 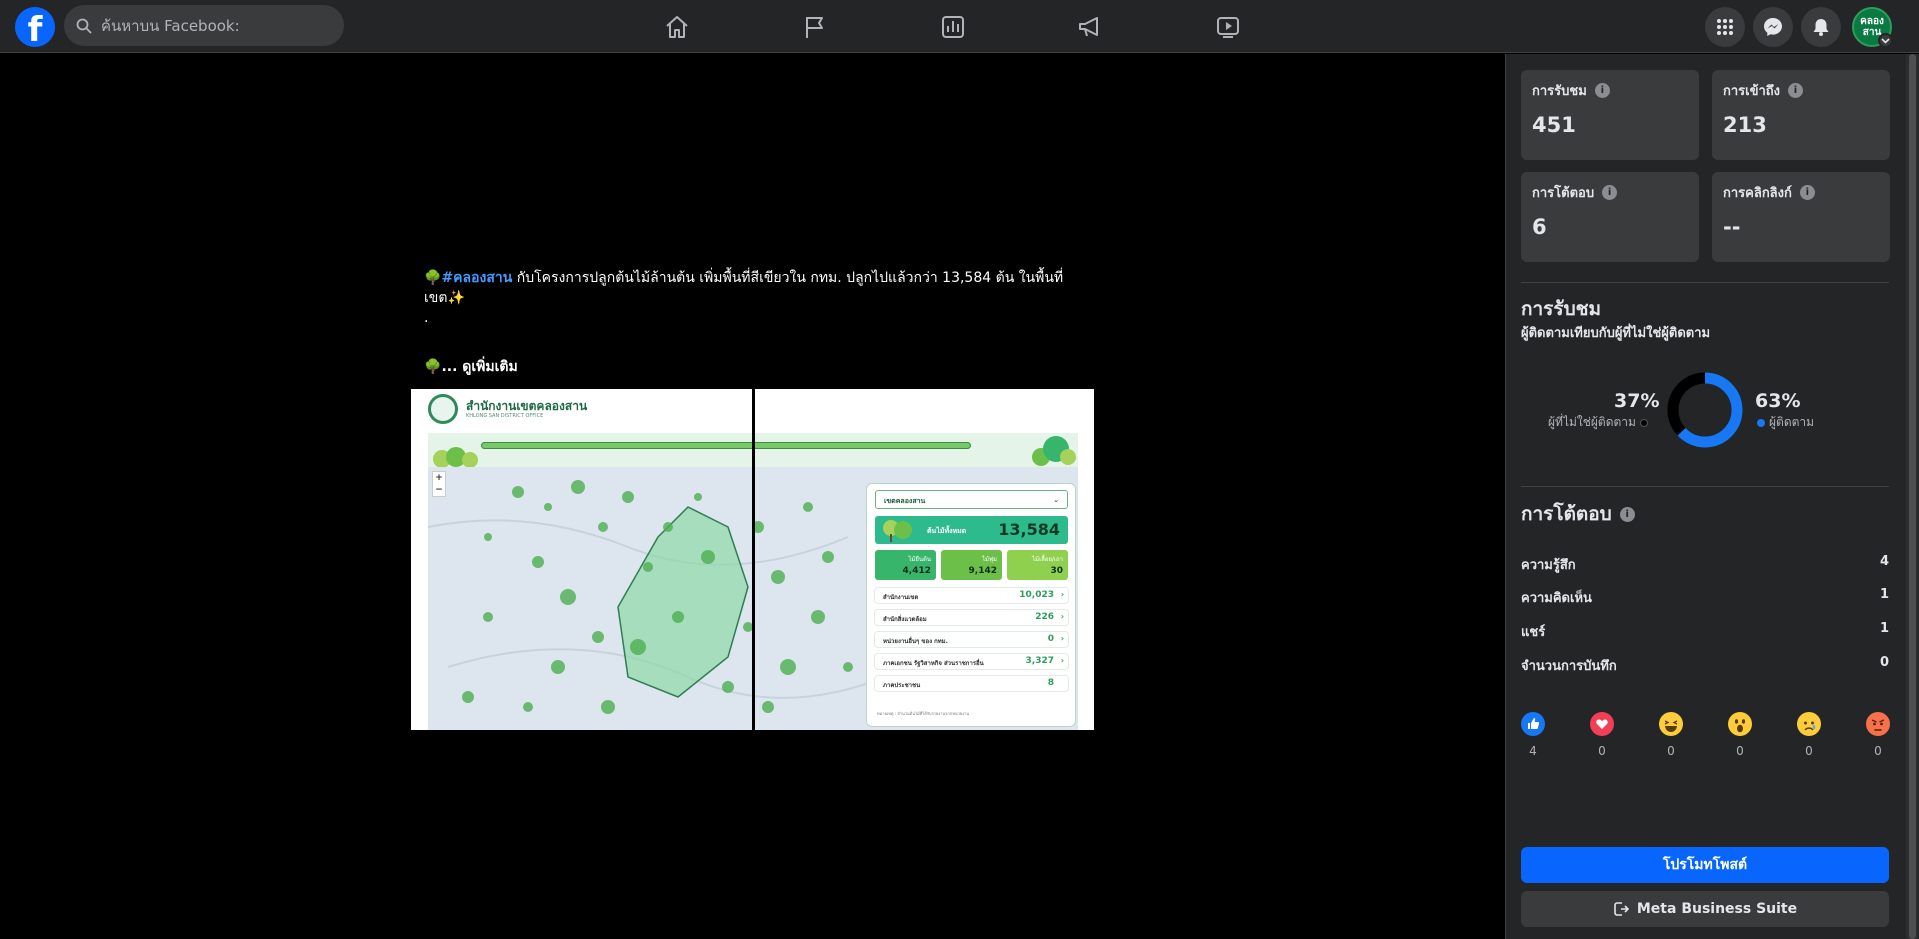 I want to click on source-row: สำนักสิ่งแวดล้อม 226 ›, so click(x=971, y=617).